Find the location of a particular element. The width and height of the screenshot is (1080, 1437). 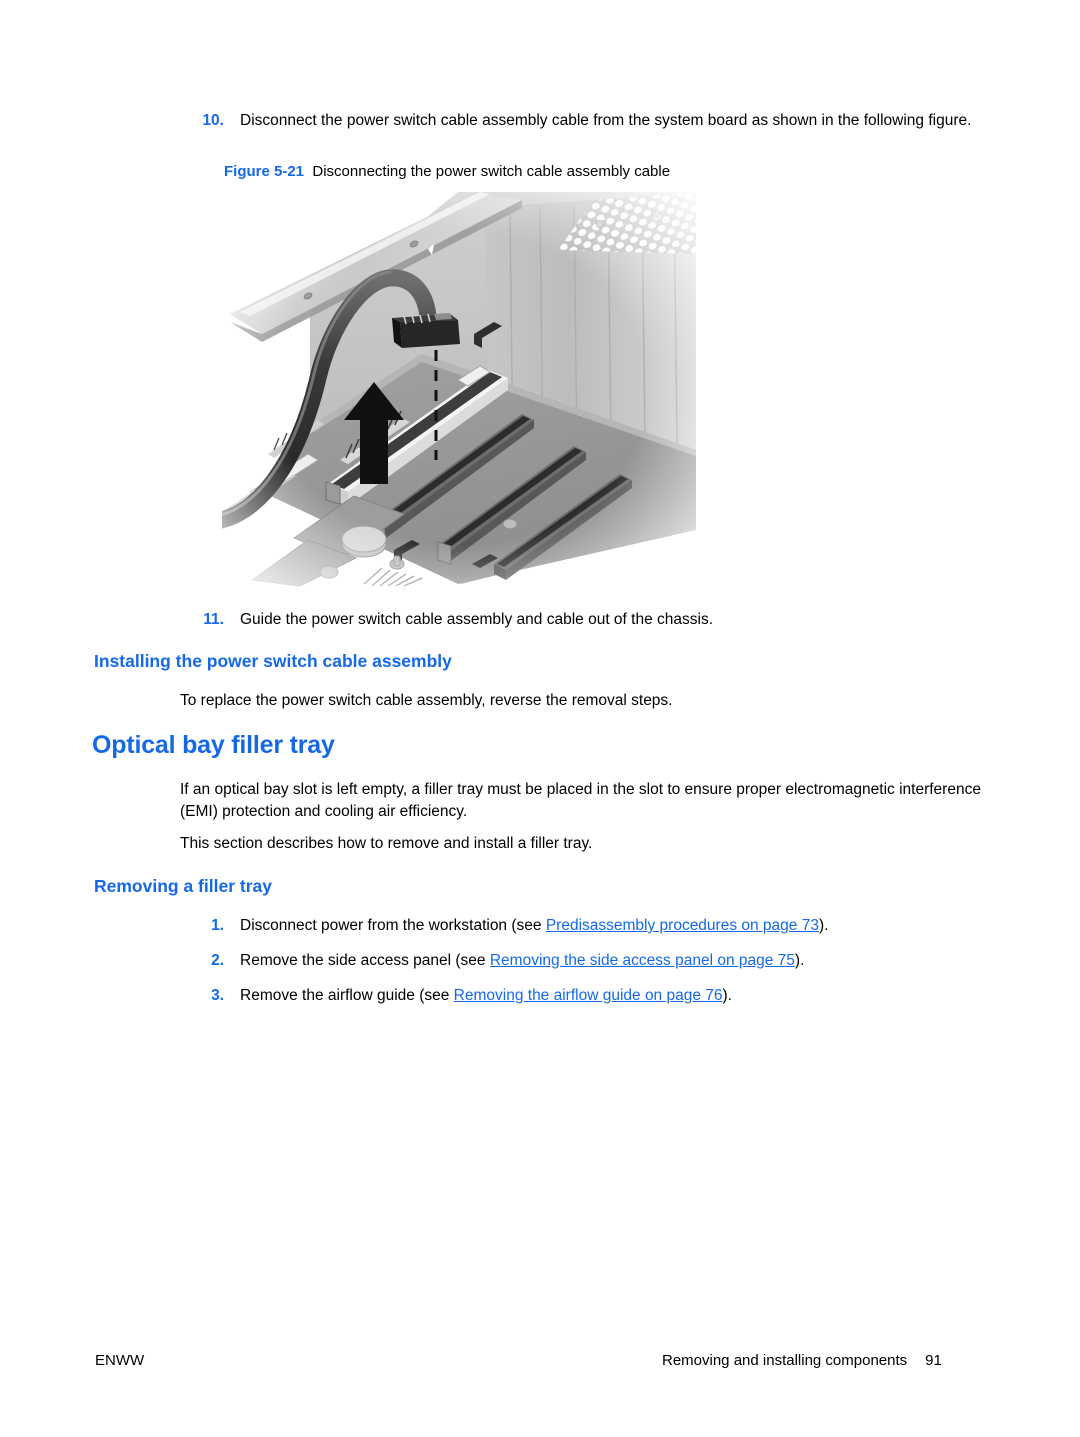

step-number: 1. is located at coordinates (217, 925).